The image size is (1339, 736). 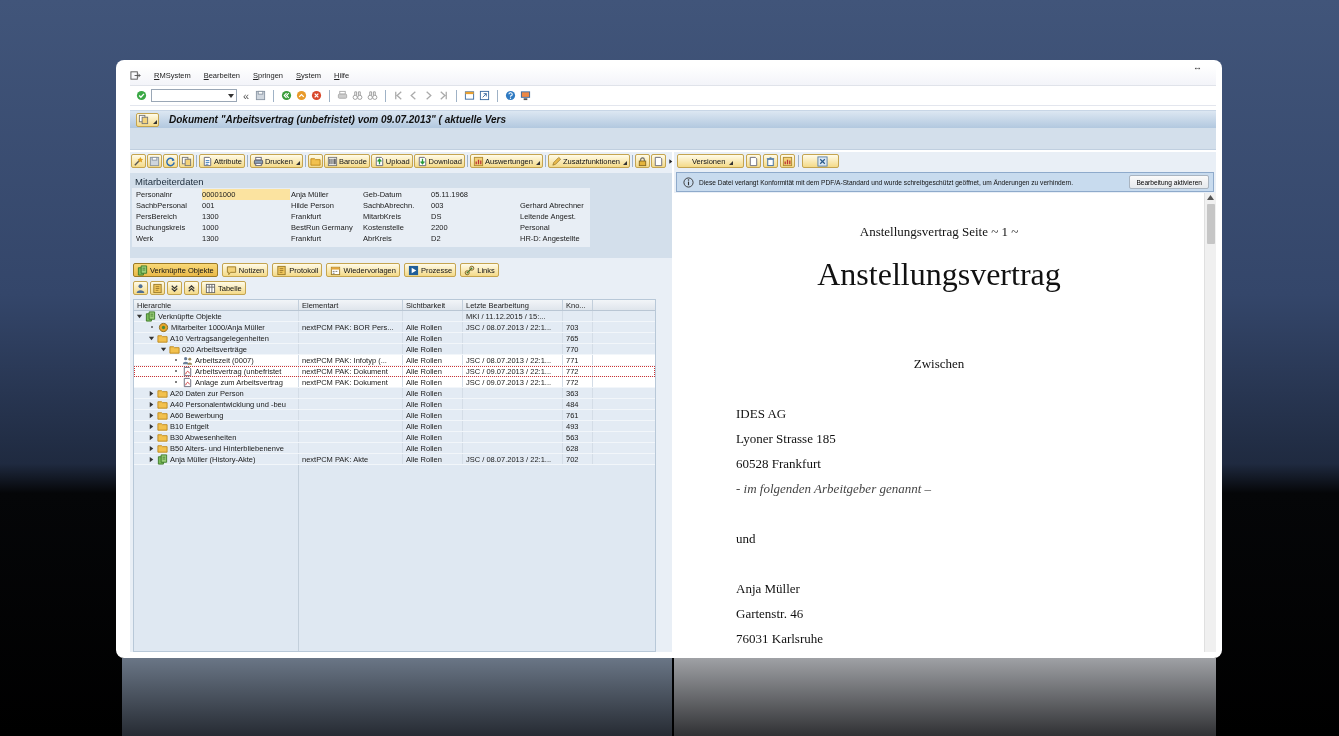 What do you see at coordinates (939, 364) in the screenshot?
I see `document-text: Zwischen` at bounding box center [939, 364].